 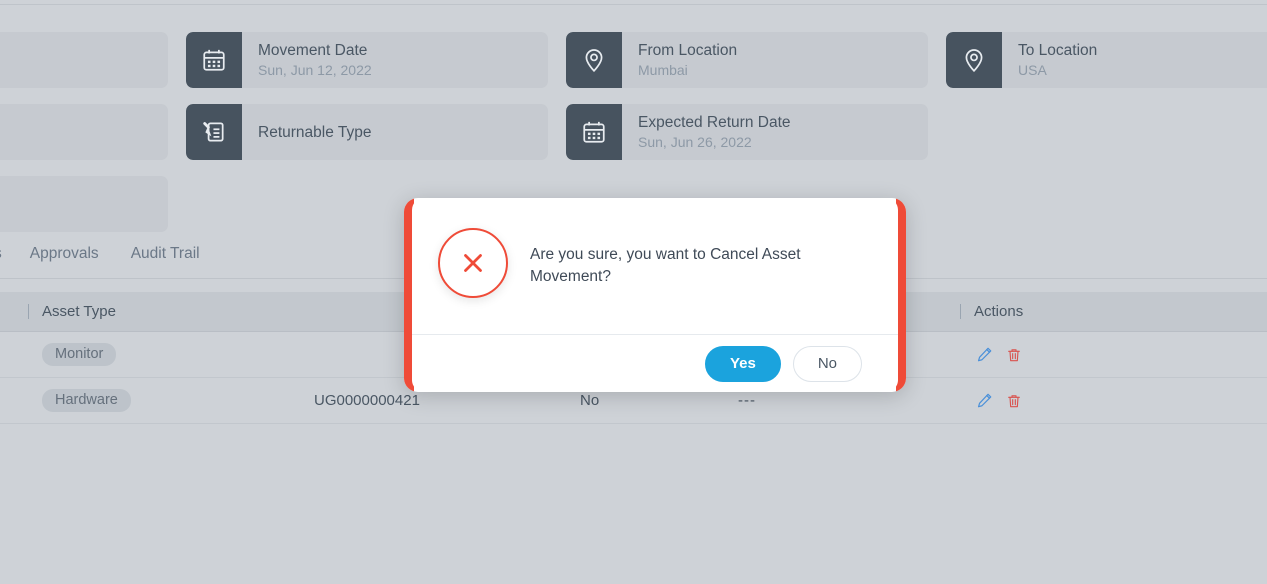 What do you see at coordinates (165, 254) in the screenshot?
I see `tab-audit-trail: Audit Trail` at bounding box center [165, 254].